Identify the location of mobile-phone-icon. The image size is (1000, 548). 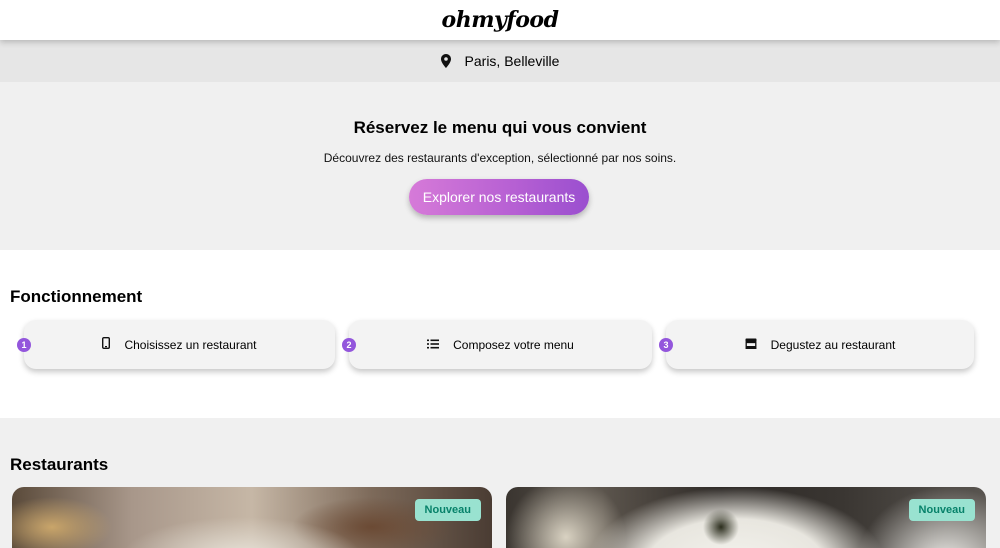
(106, 344).